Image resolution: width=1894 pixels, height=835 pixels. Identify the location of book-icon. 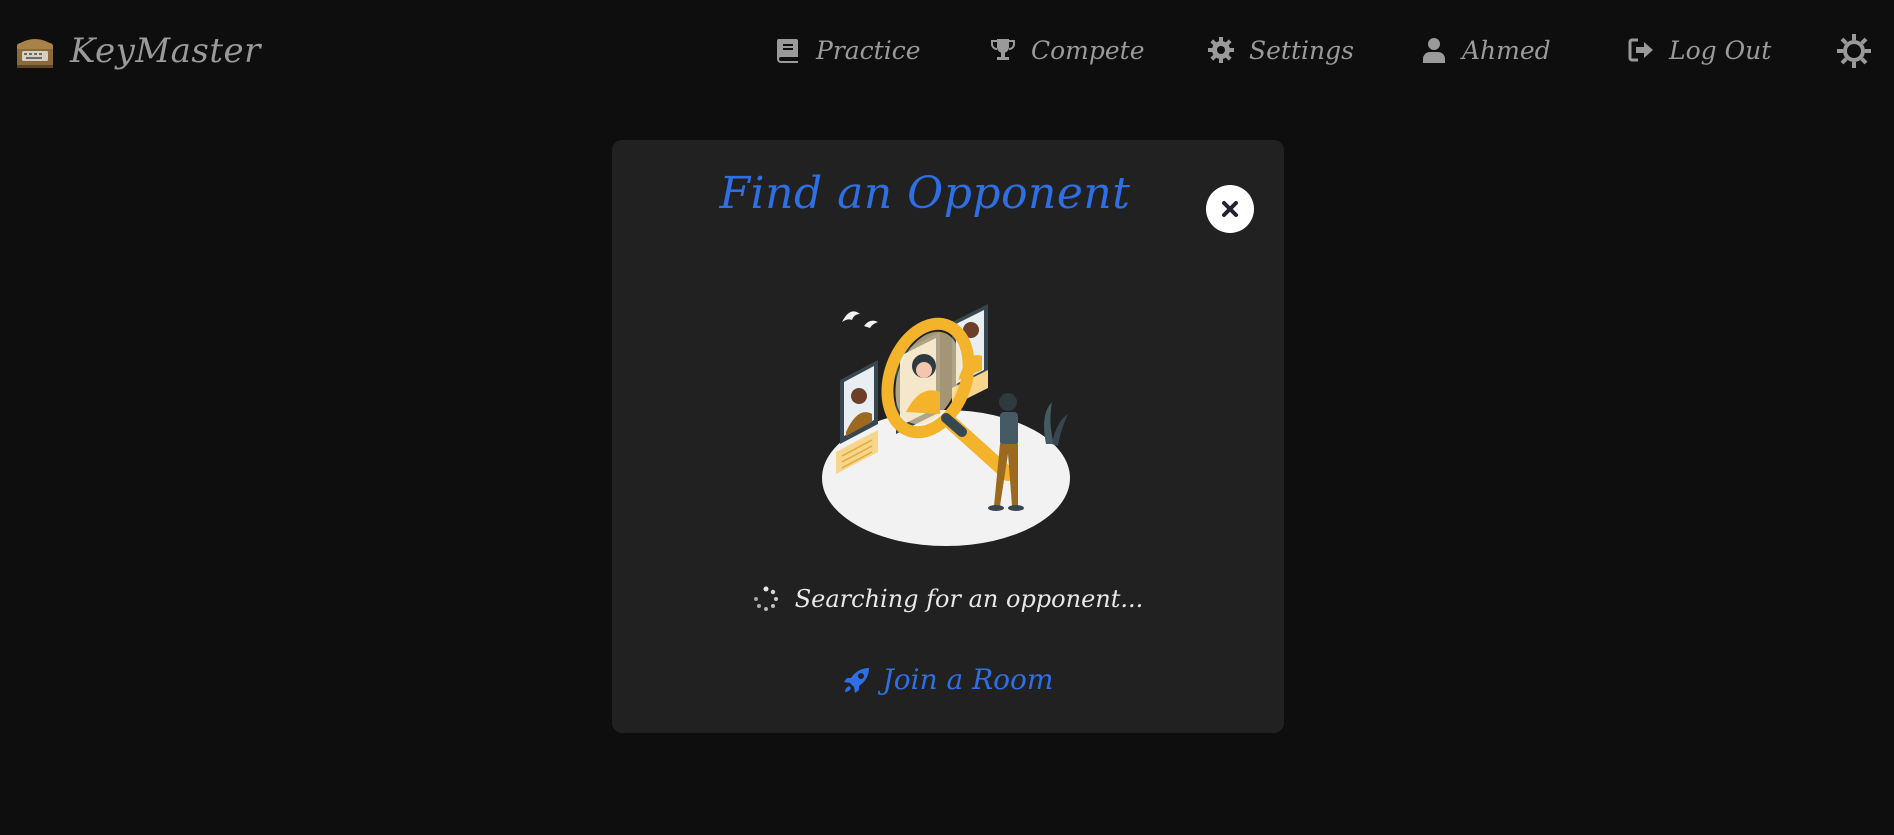
(787, 51).